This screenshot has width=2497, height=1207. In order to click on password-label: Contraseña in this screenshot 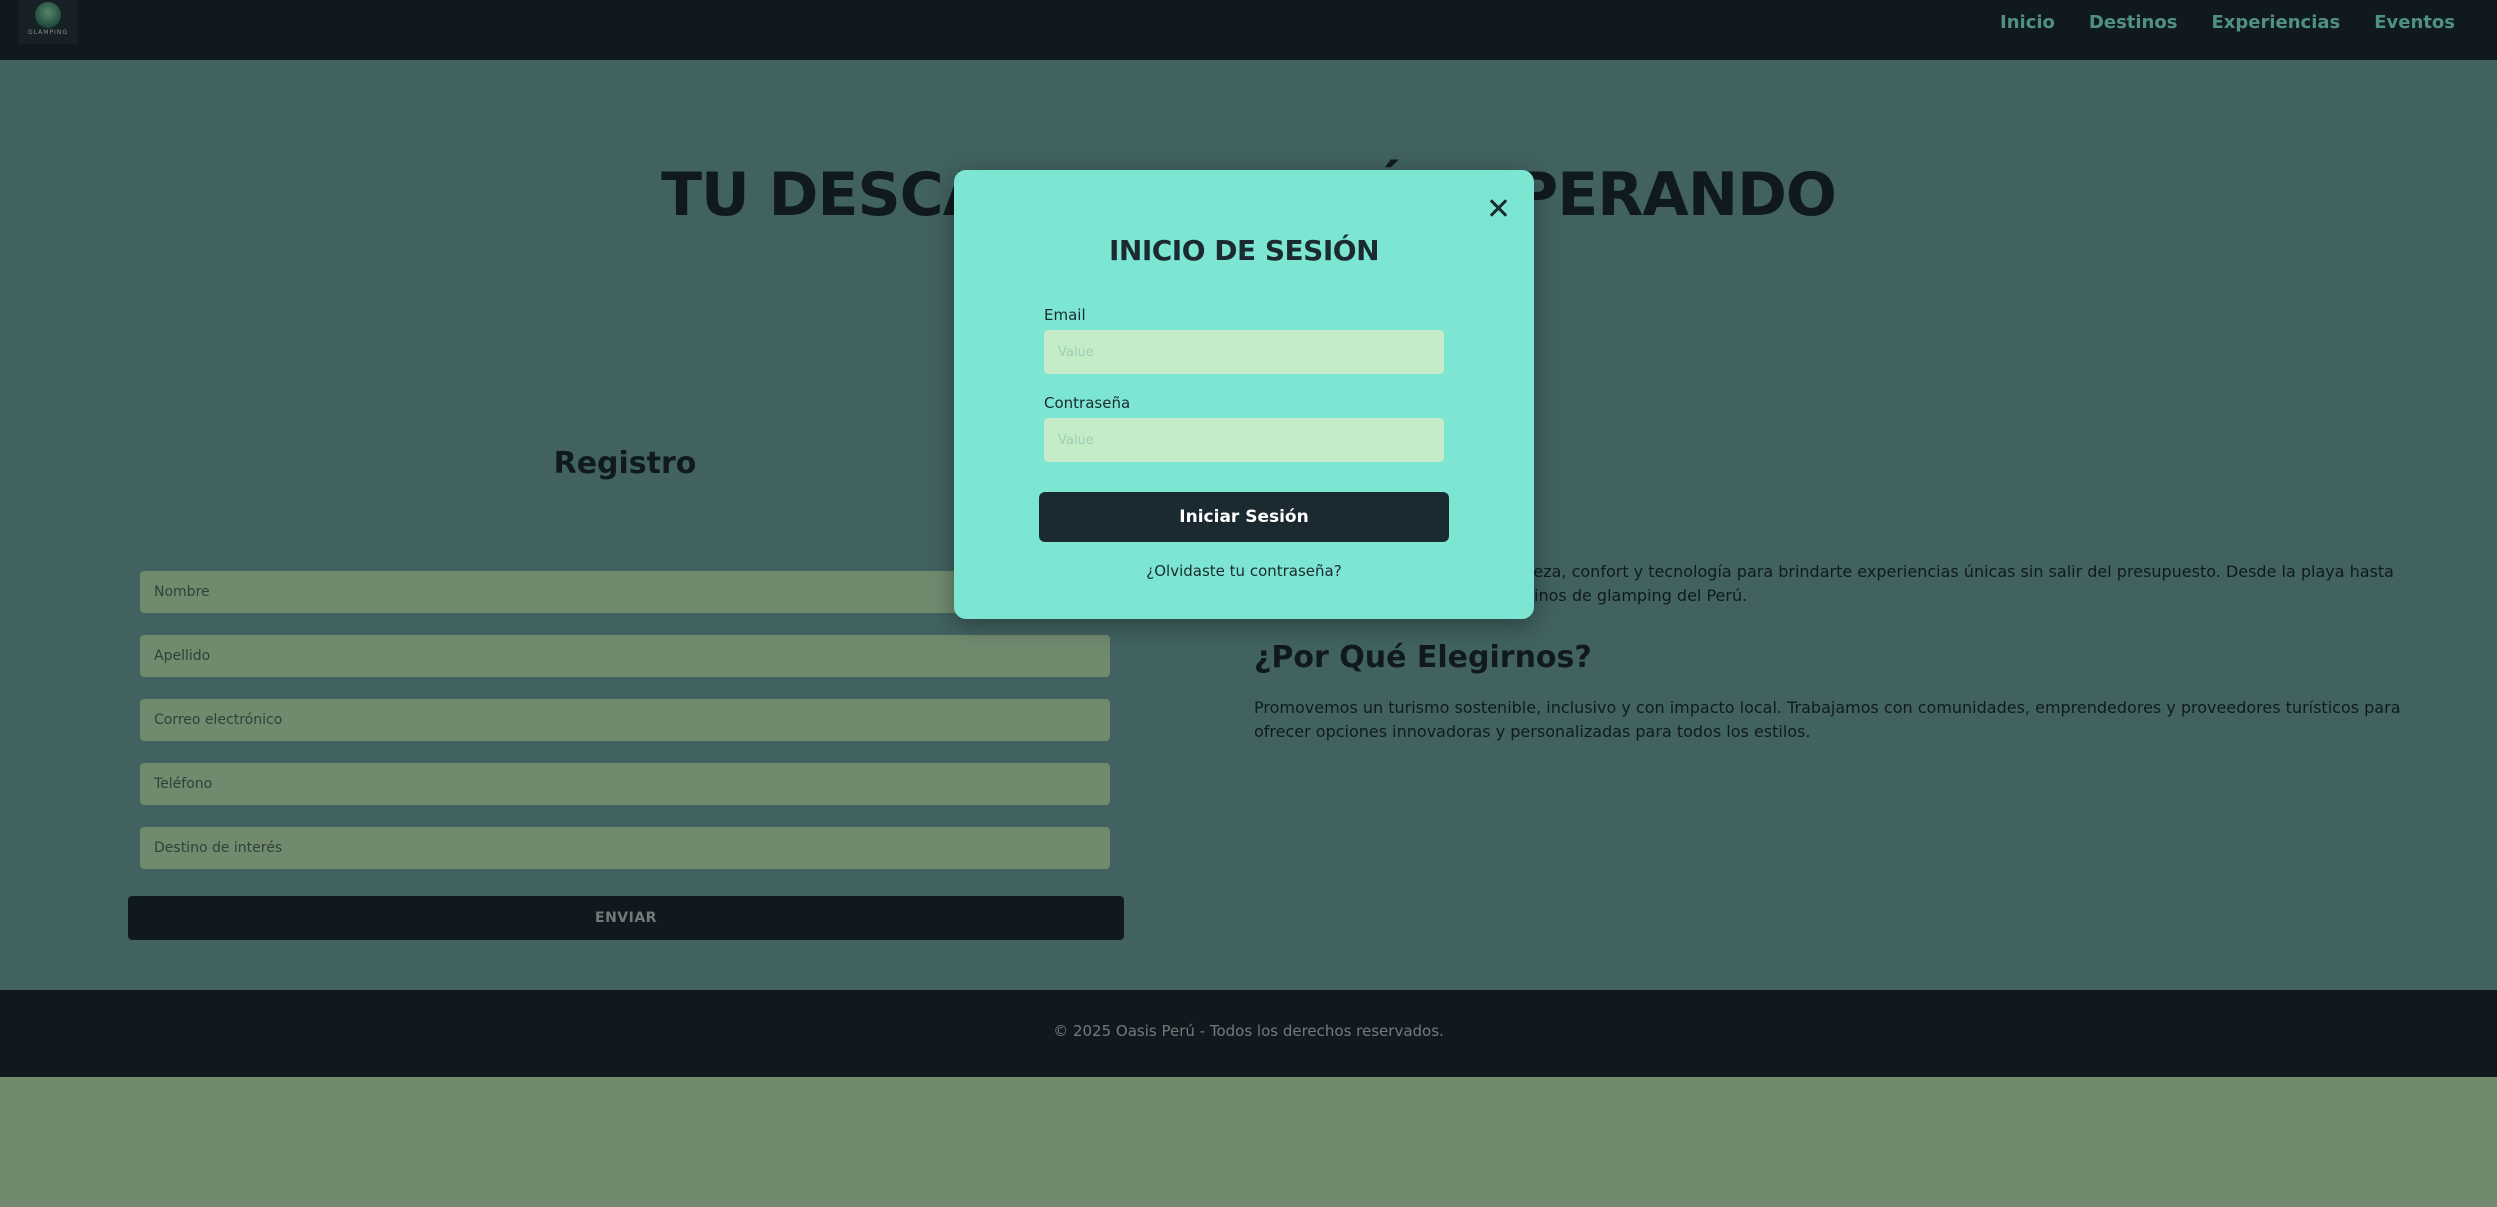, I will do `click(1087, 403)`.